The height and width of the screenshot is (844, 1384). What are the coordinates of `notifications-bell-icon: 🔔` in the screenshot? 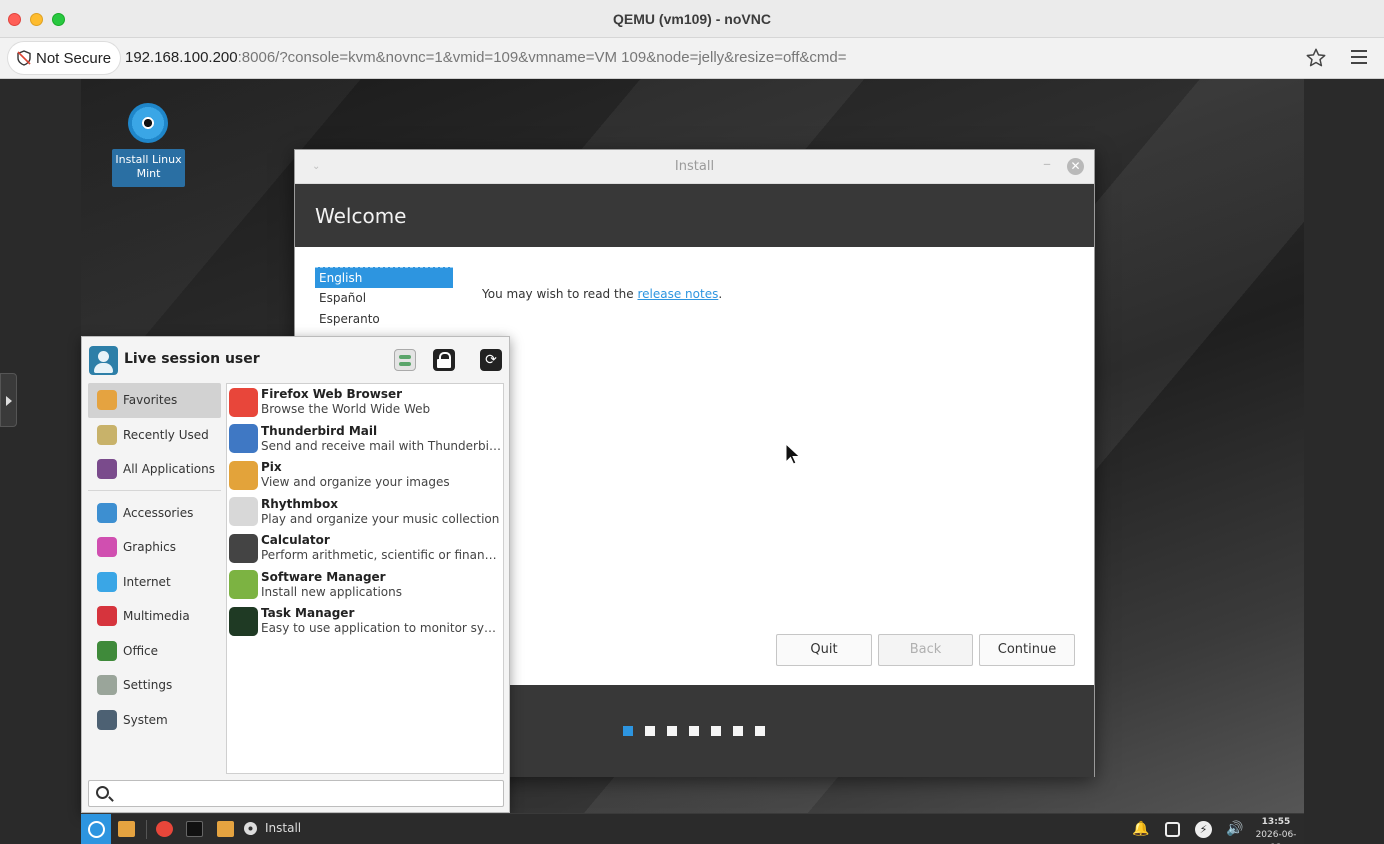 It's located at (1140, 829).